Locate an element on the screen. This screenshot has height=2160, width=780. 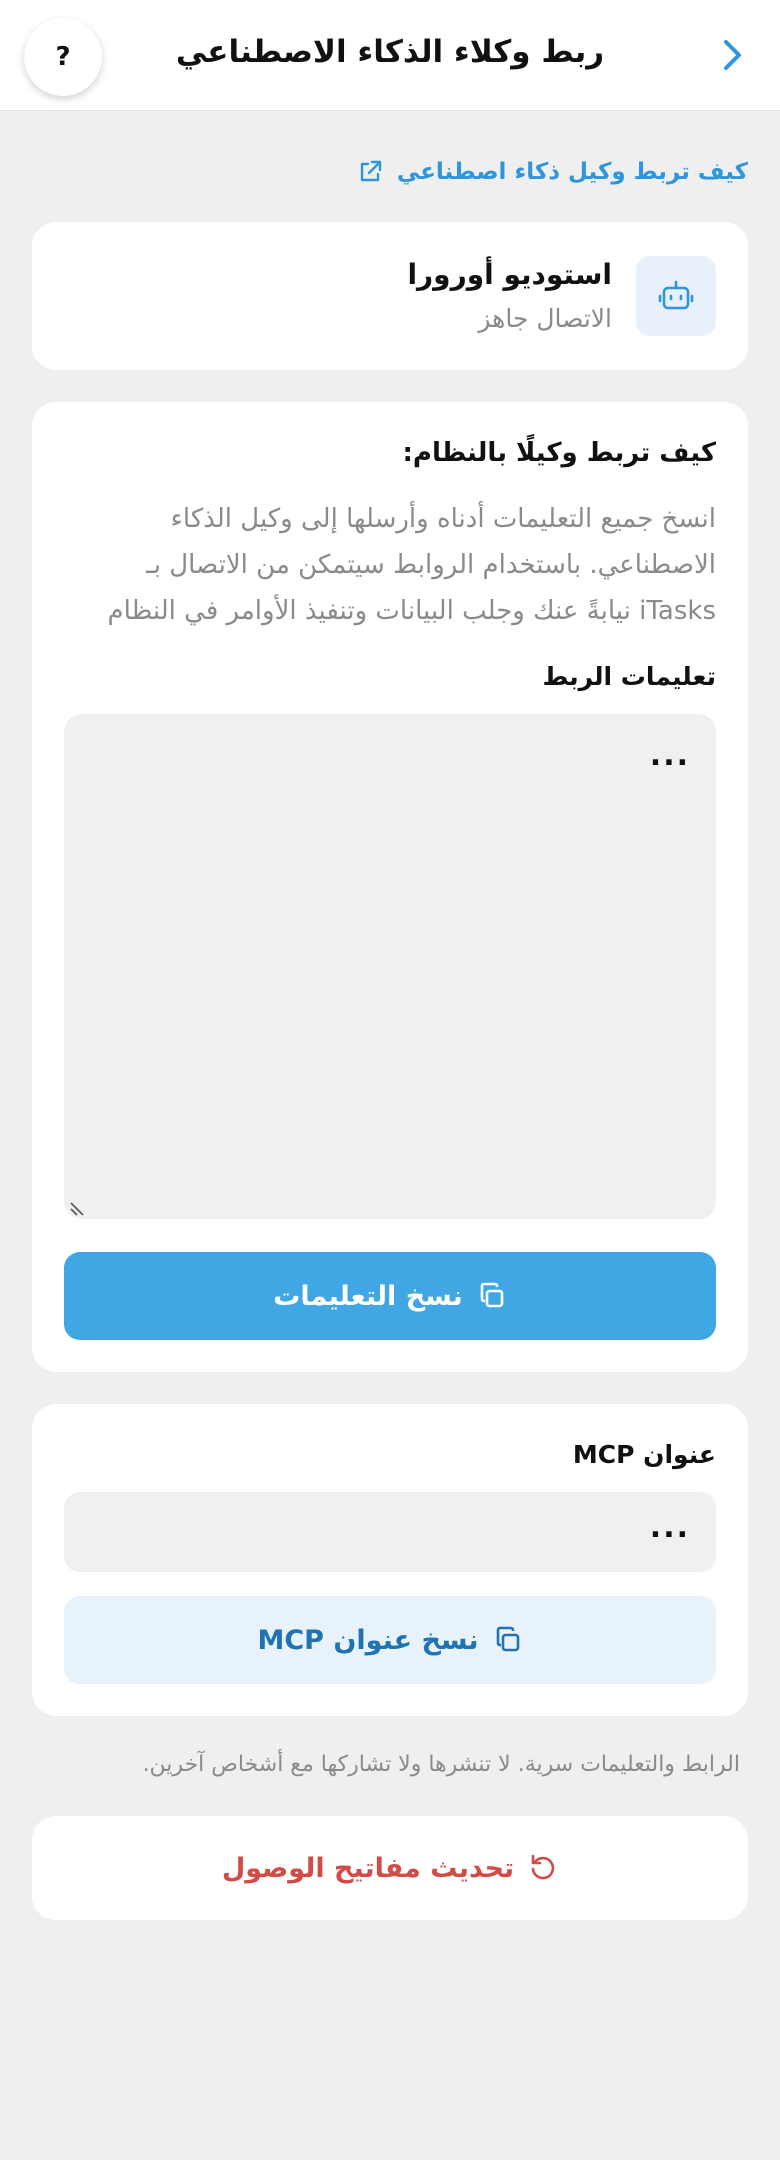
guide-link: كيف تربط وكيل ذكاء اصطناعي is located at coordinates (552, 172).